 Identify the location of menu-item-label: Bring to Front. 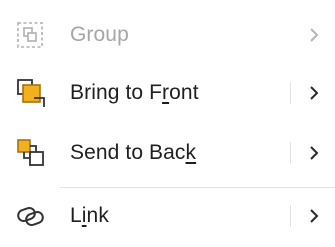
(134, 92).